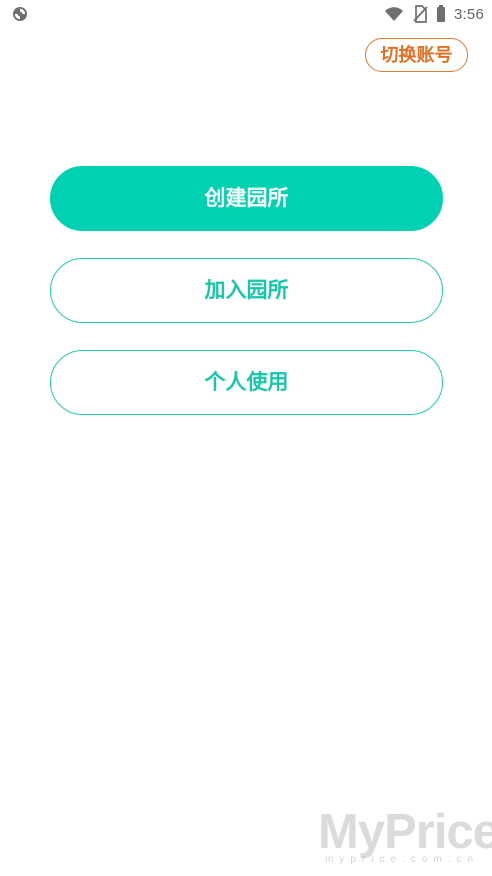 Image resolution: width=492 pixels, height=876 pixels. I want to click on watermark: MyPrice myprice.com.cn, so click(405, 836).